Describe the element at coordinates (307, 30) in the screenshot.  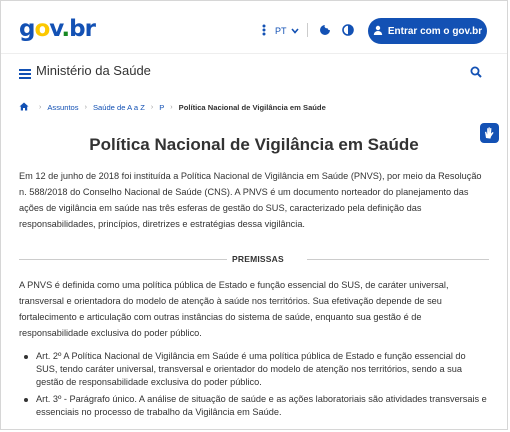
I see `header-divider` at that location.